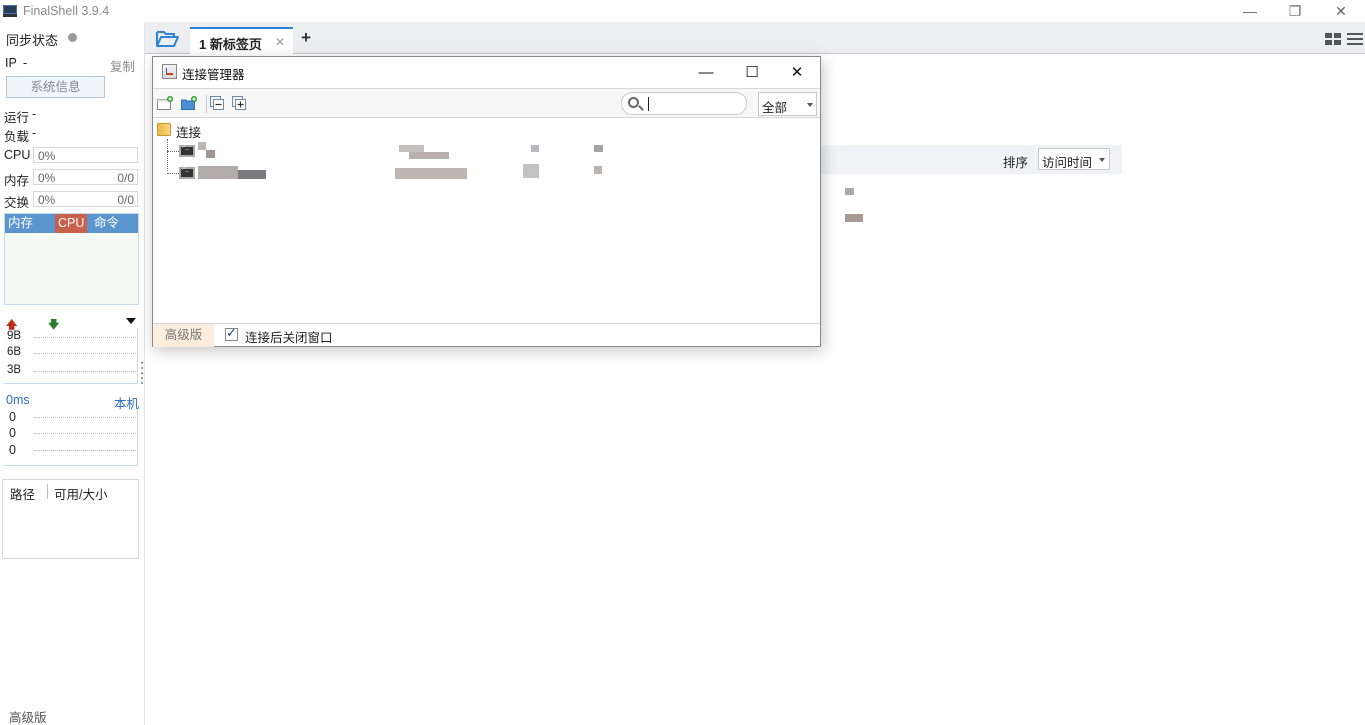 The width and height of the screenshot is (1365, 725). Describe the element at coordinates (70, 519) in the screenshot. I see `disk-table: 路径 可用/大小` at that location.